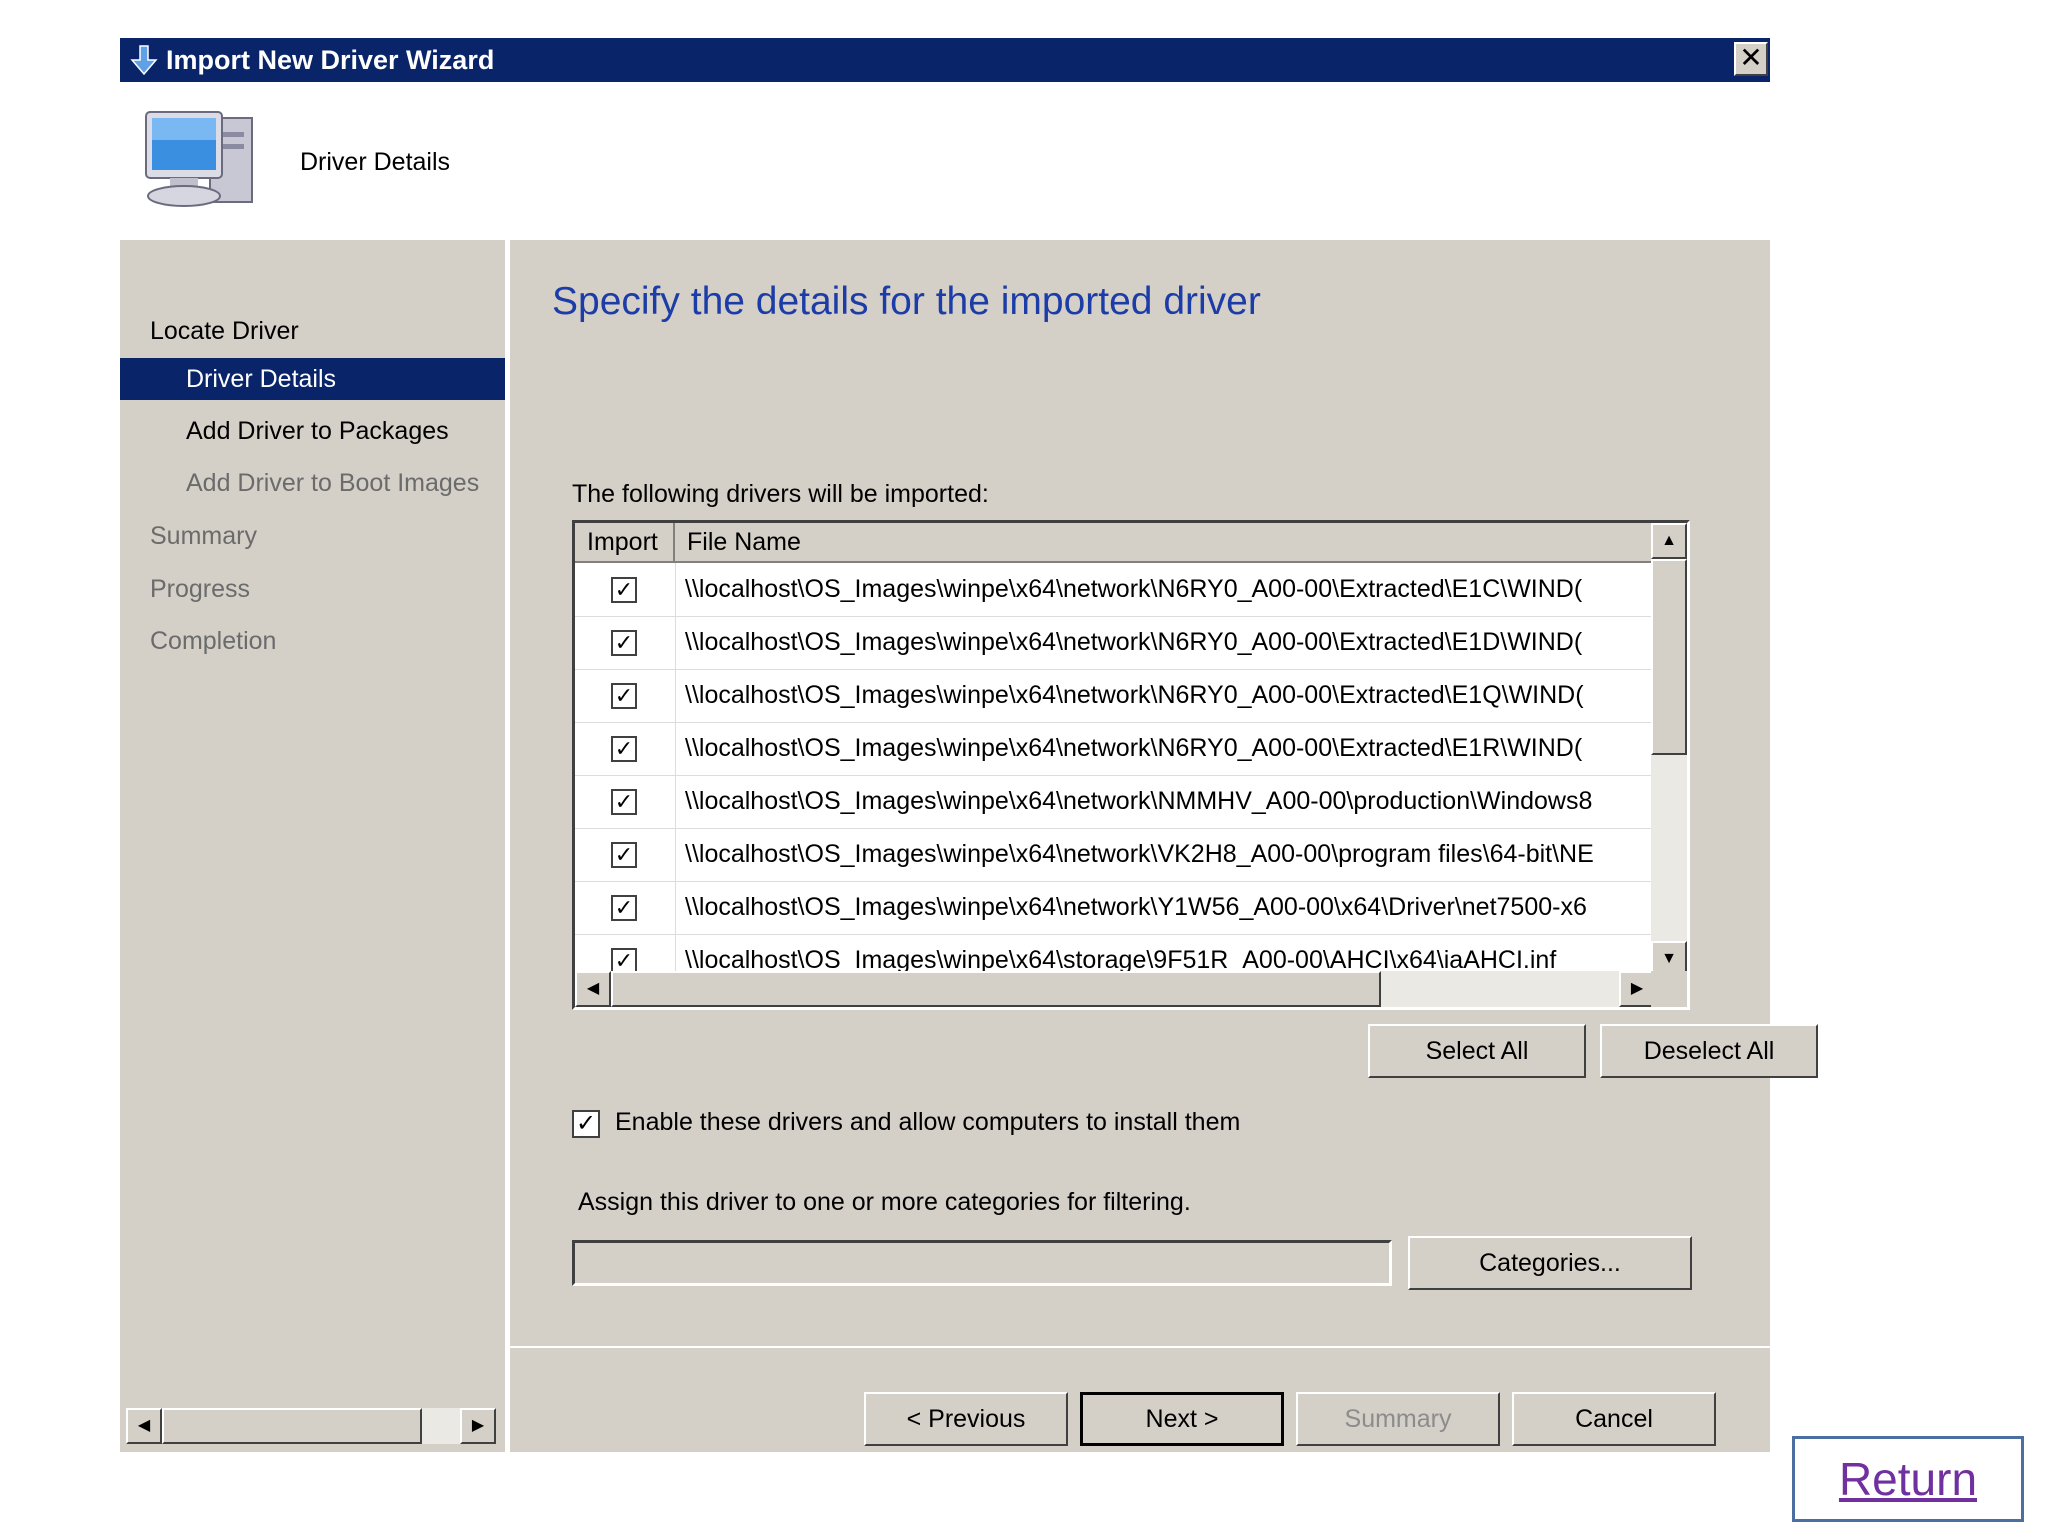 This screenshot has width=2048, height=1536. Describe the element at coordinates (1751, 59) in the screenshot. I see `close-button: ✕` at that location.